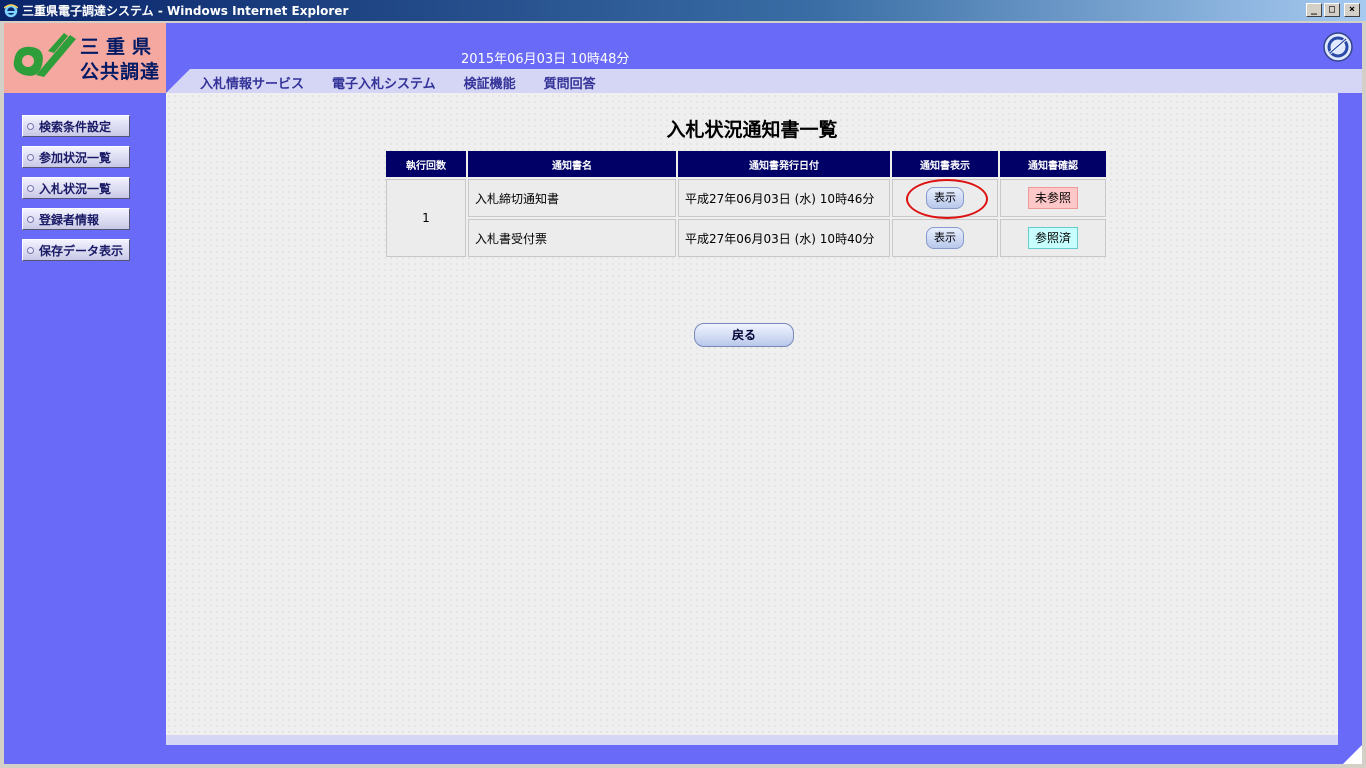 The height and width of the screenshot is (768, 1366). What do you see at coordinates (85, 428) in the screenshot?
I see `sidebar: 検索条件設定 参加状況一覧 入札状況一覧 登録者情報 保存データ表示` at bounding box center [85, 428].